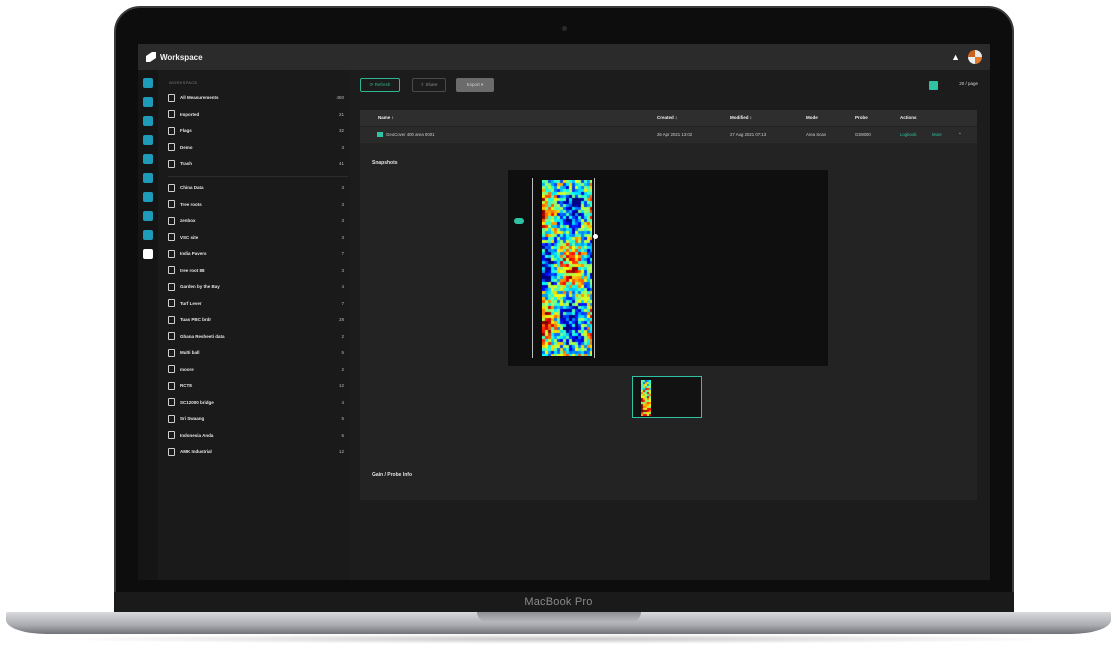 The width and height of the screenshot is (1117, 656). I want to click on sidebar-top-0: All Measurements 450, so click(256, 97).